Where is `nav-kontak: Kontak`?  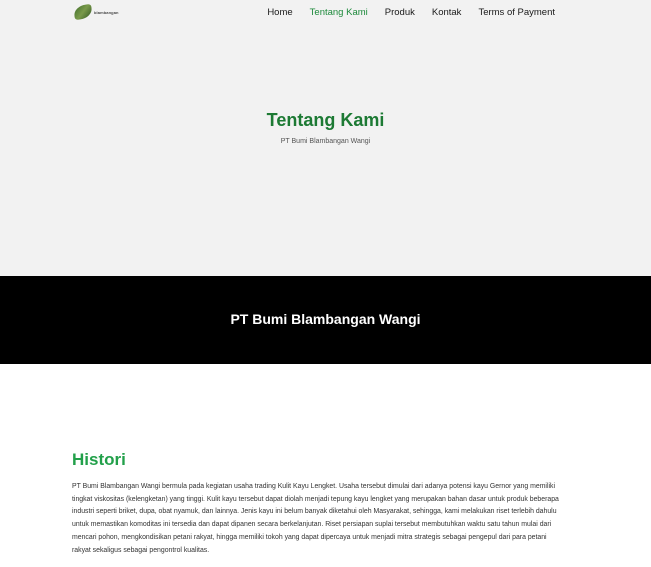
nav-kontak: Kontak is located at coordinates (447, 12).